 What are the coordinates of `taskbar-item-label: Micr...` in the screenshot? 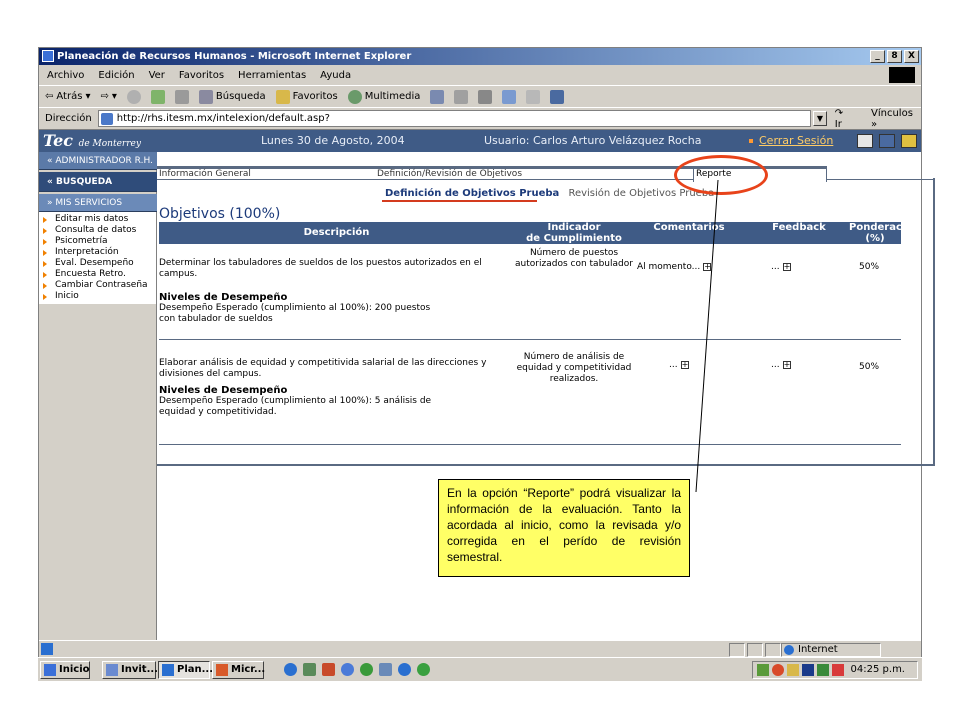 It's located at (248, 669).